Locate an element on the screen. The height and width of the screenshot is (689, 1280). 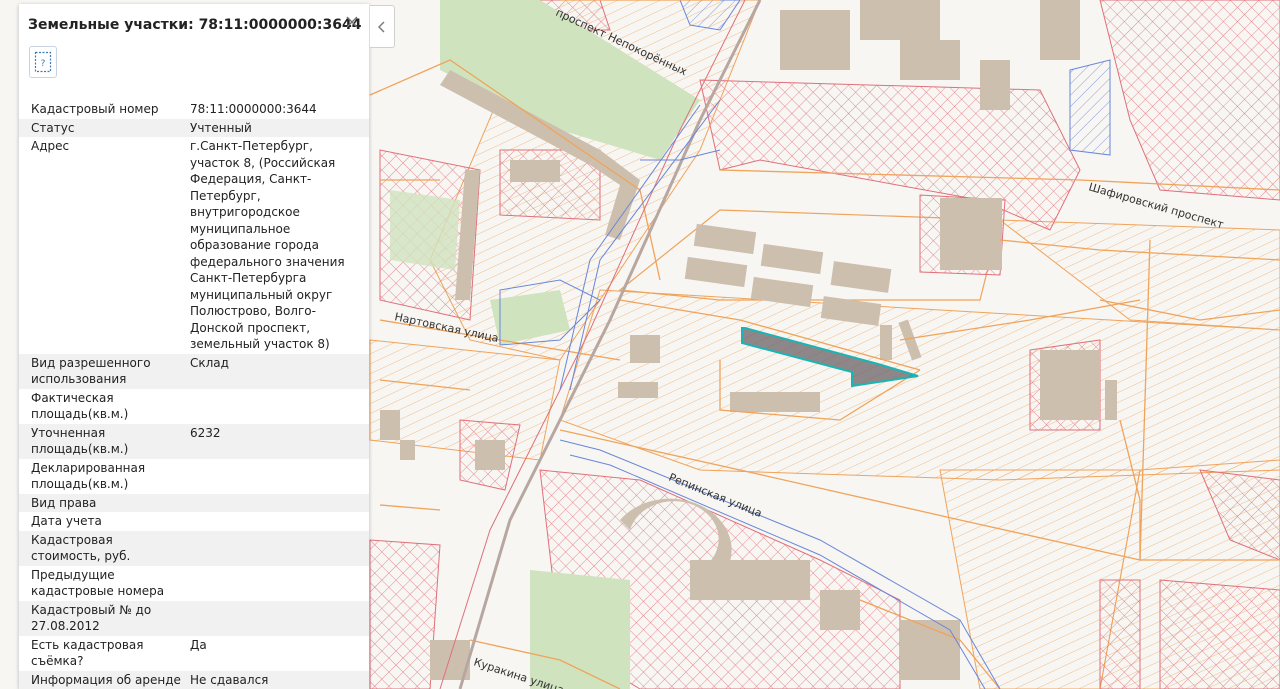
property-key: Предыдущие кадастровые номера is located at coordinates (98, 583).